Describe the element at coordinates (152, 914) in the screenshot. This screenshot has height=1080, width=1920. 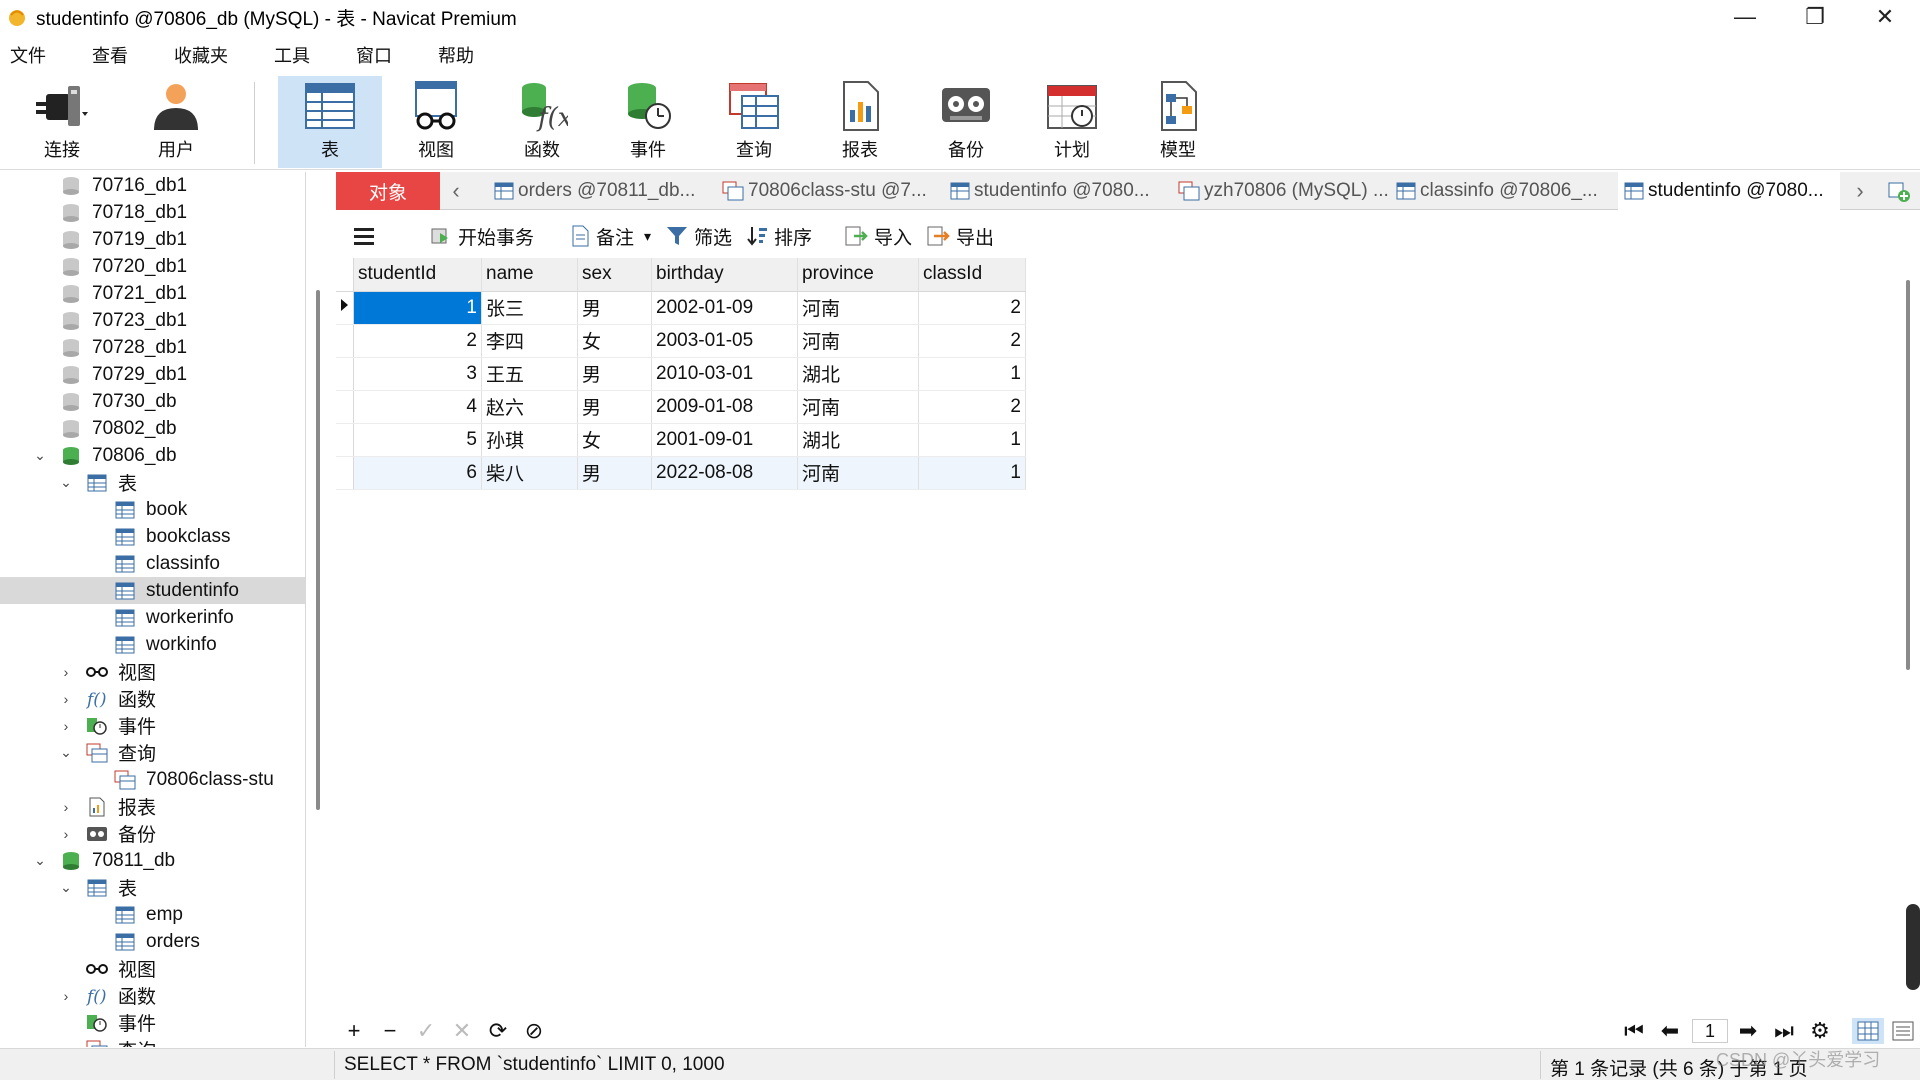
I see `tree-item-table-emp: emp` at that location.